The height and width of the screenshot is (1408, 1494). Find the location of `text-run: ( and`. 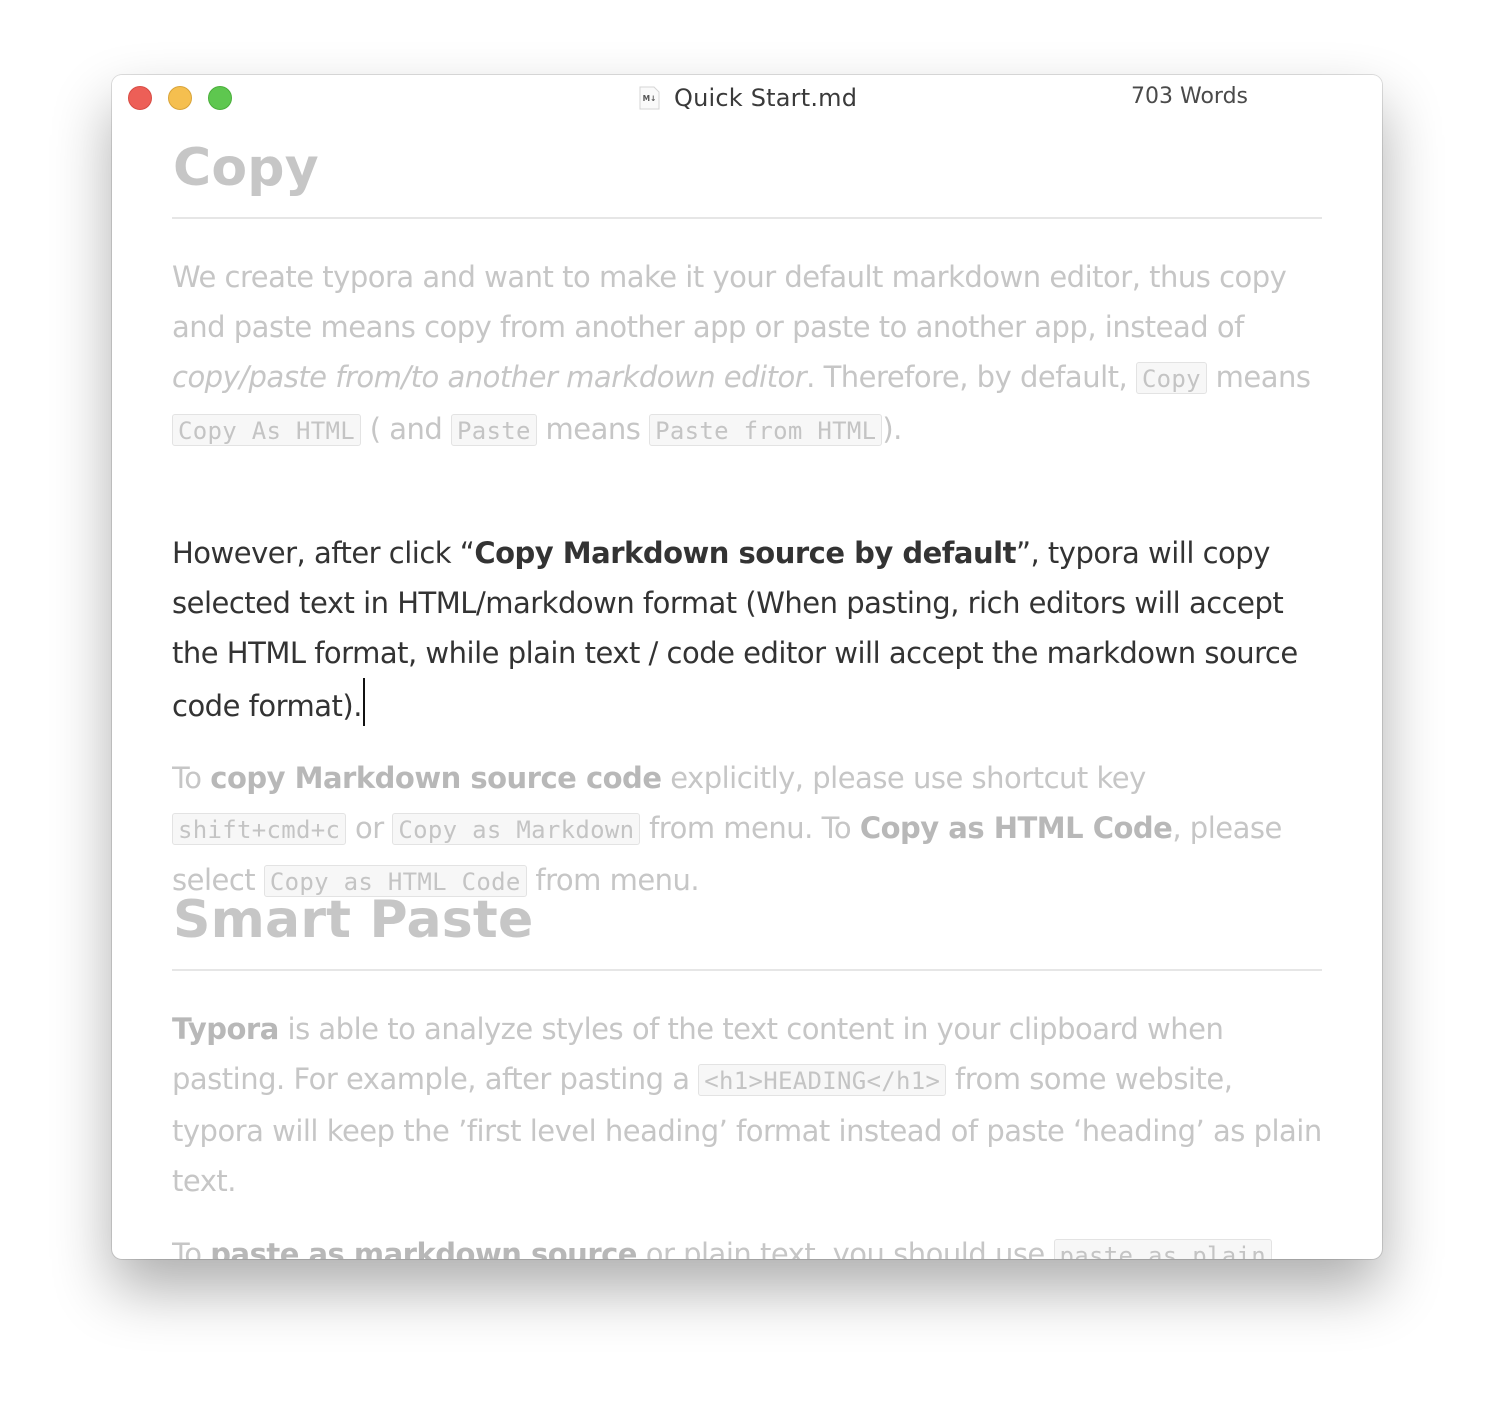

text-run: ( and is located at coordinates (406, 429).